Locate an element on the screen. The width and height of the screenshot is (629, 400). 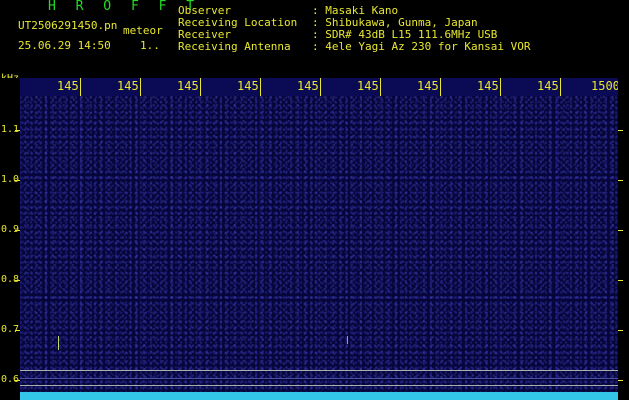
datetime: 25.06.29 14:50 is located at coordinates (64, 45).